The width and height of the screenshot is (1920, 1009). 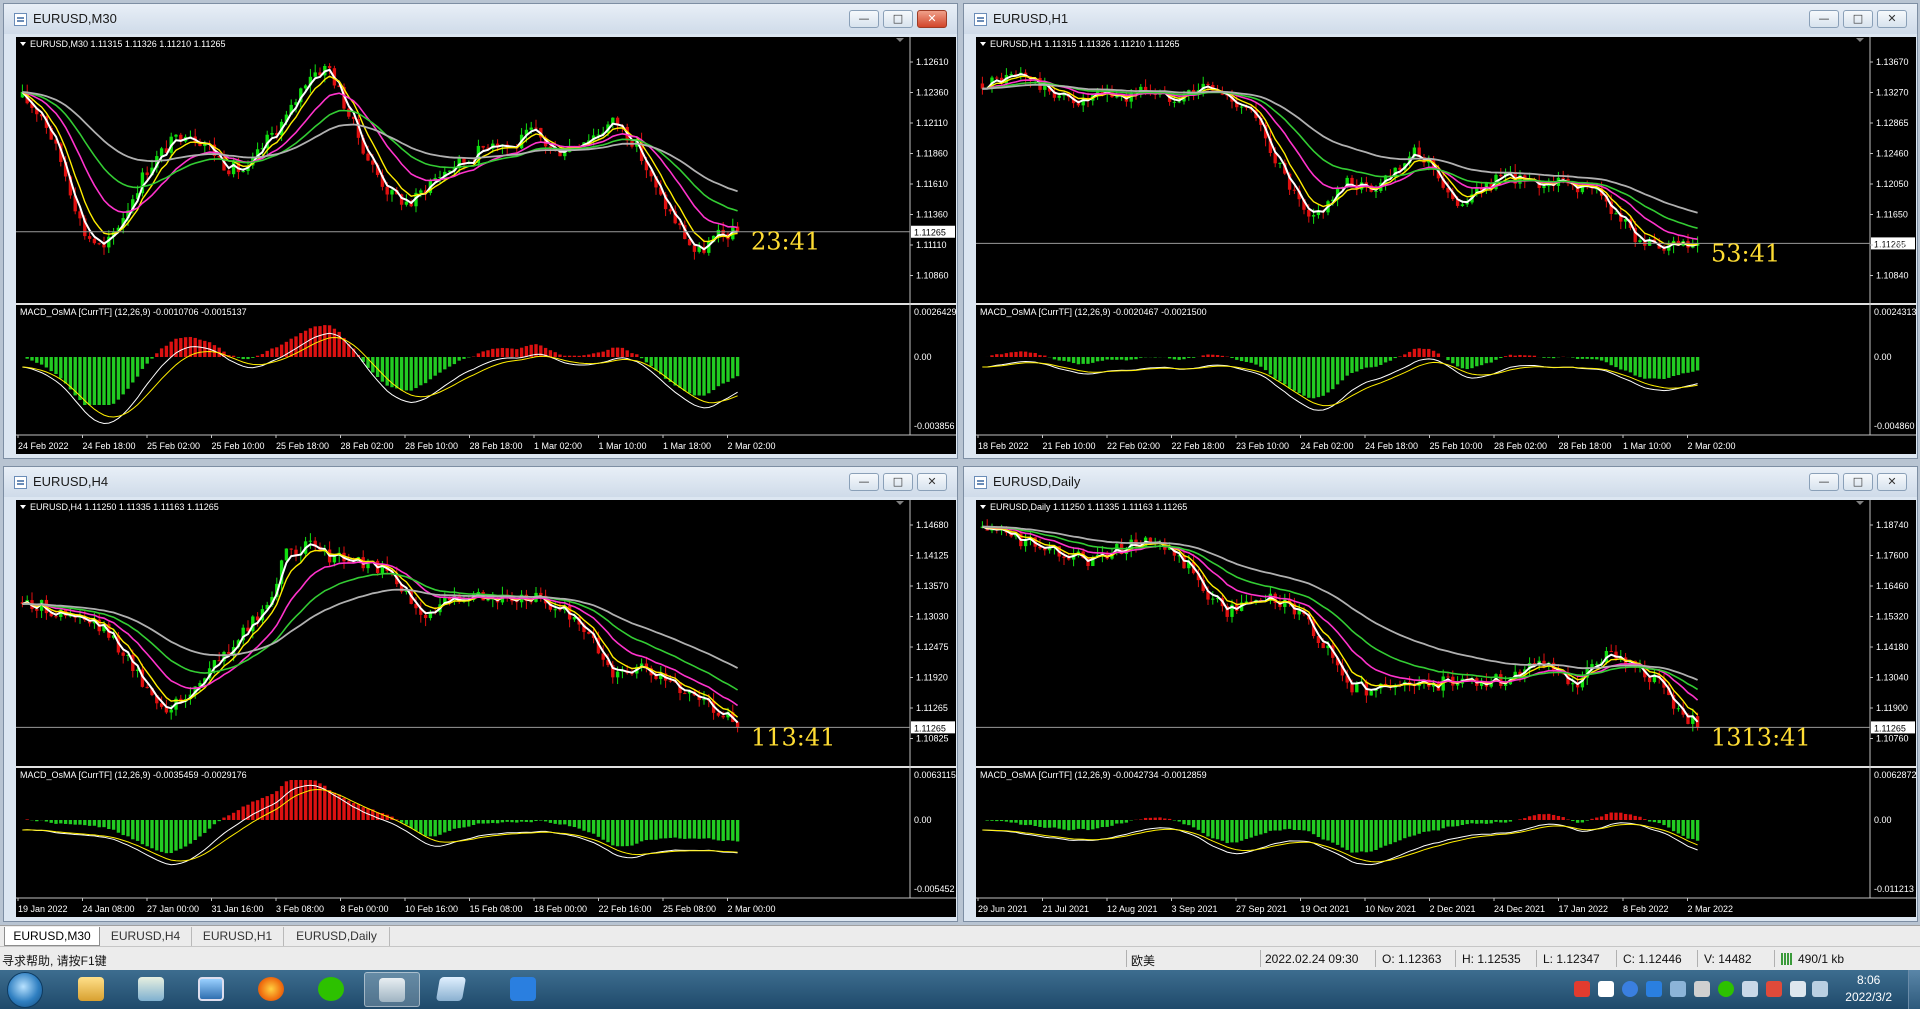 I want to click on show-desktop-button, so click(x=1914, y=989).